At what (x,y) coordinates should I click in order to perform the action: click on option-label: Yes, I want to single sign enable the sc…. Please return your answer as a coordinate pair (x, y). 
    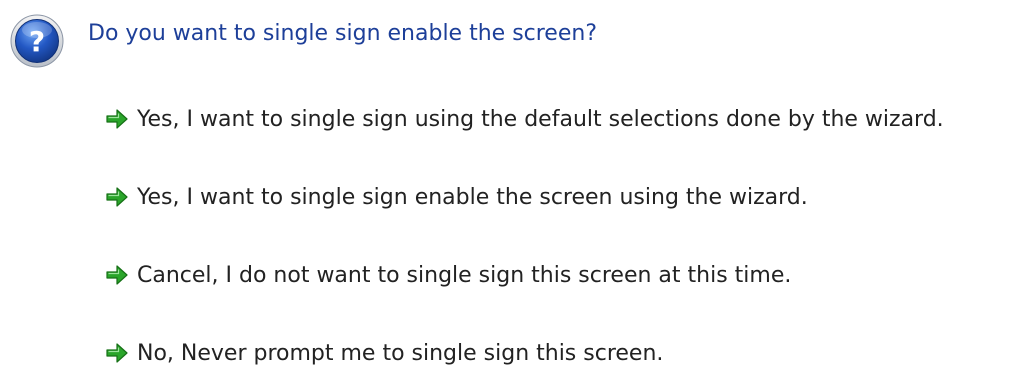
    Looking at the image, I should click on (472, 197).